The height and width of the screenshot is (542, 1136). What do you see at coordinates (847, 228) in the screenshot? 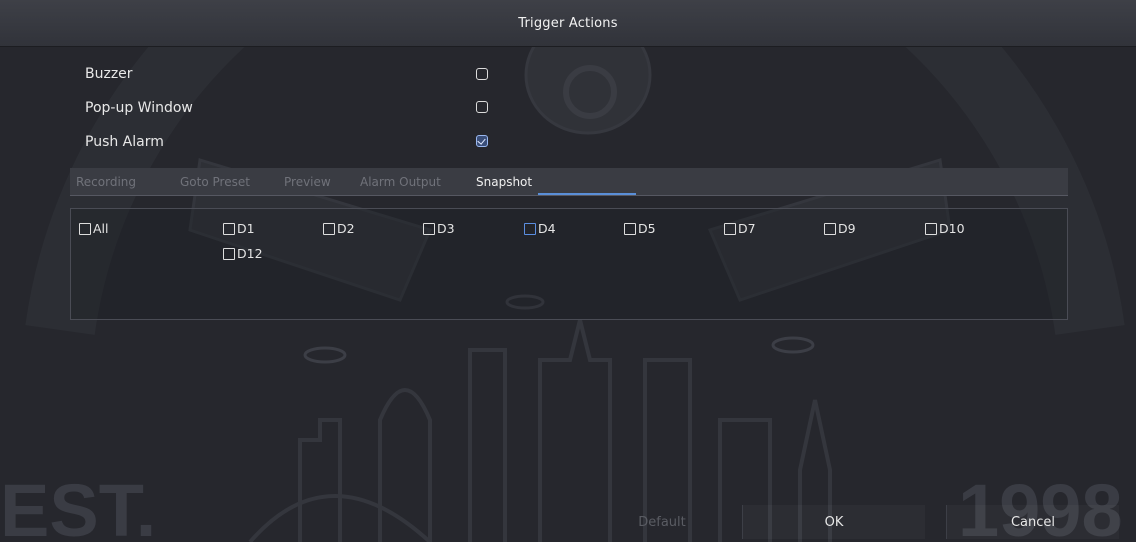
I see `channel-d9-label: D9` at bounding box center [847, 228].